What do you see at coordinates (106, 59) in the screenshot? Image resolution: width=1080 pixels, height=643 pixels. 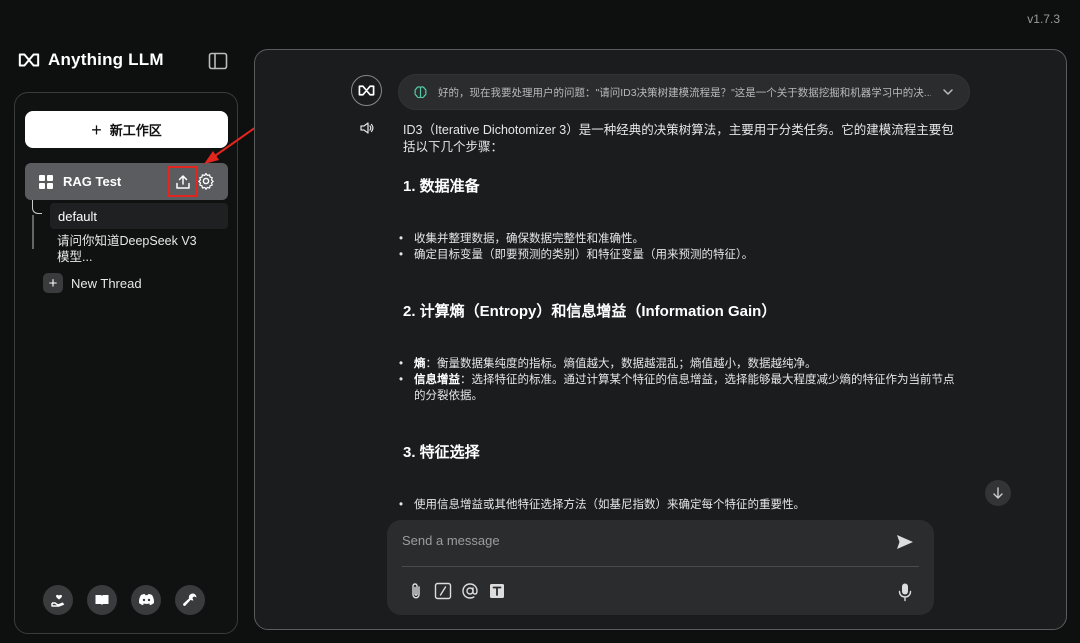 I see `brand-name: Anything LLM` at bounding box center [106, 59].